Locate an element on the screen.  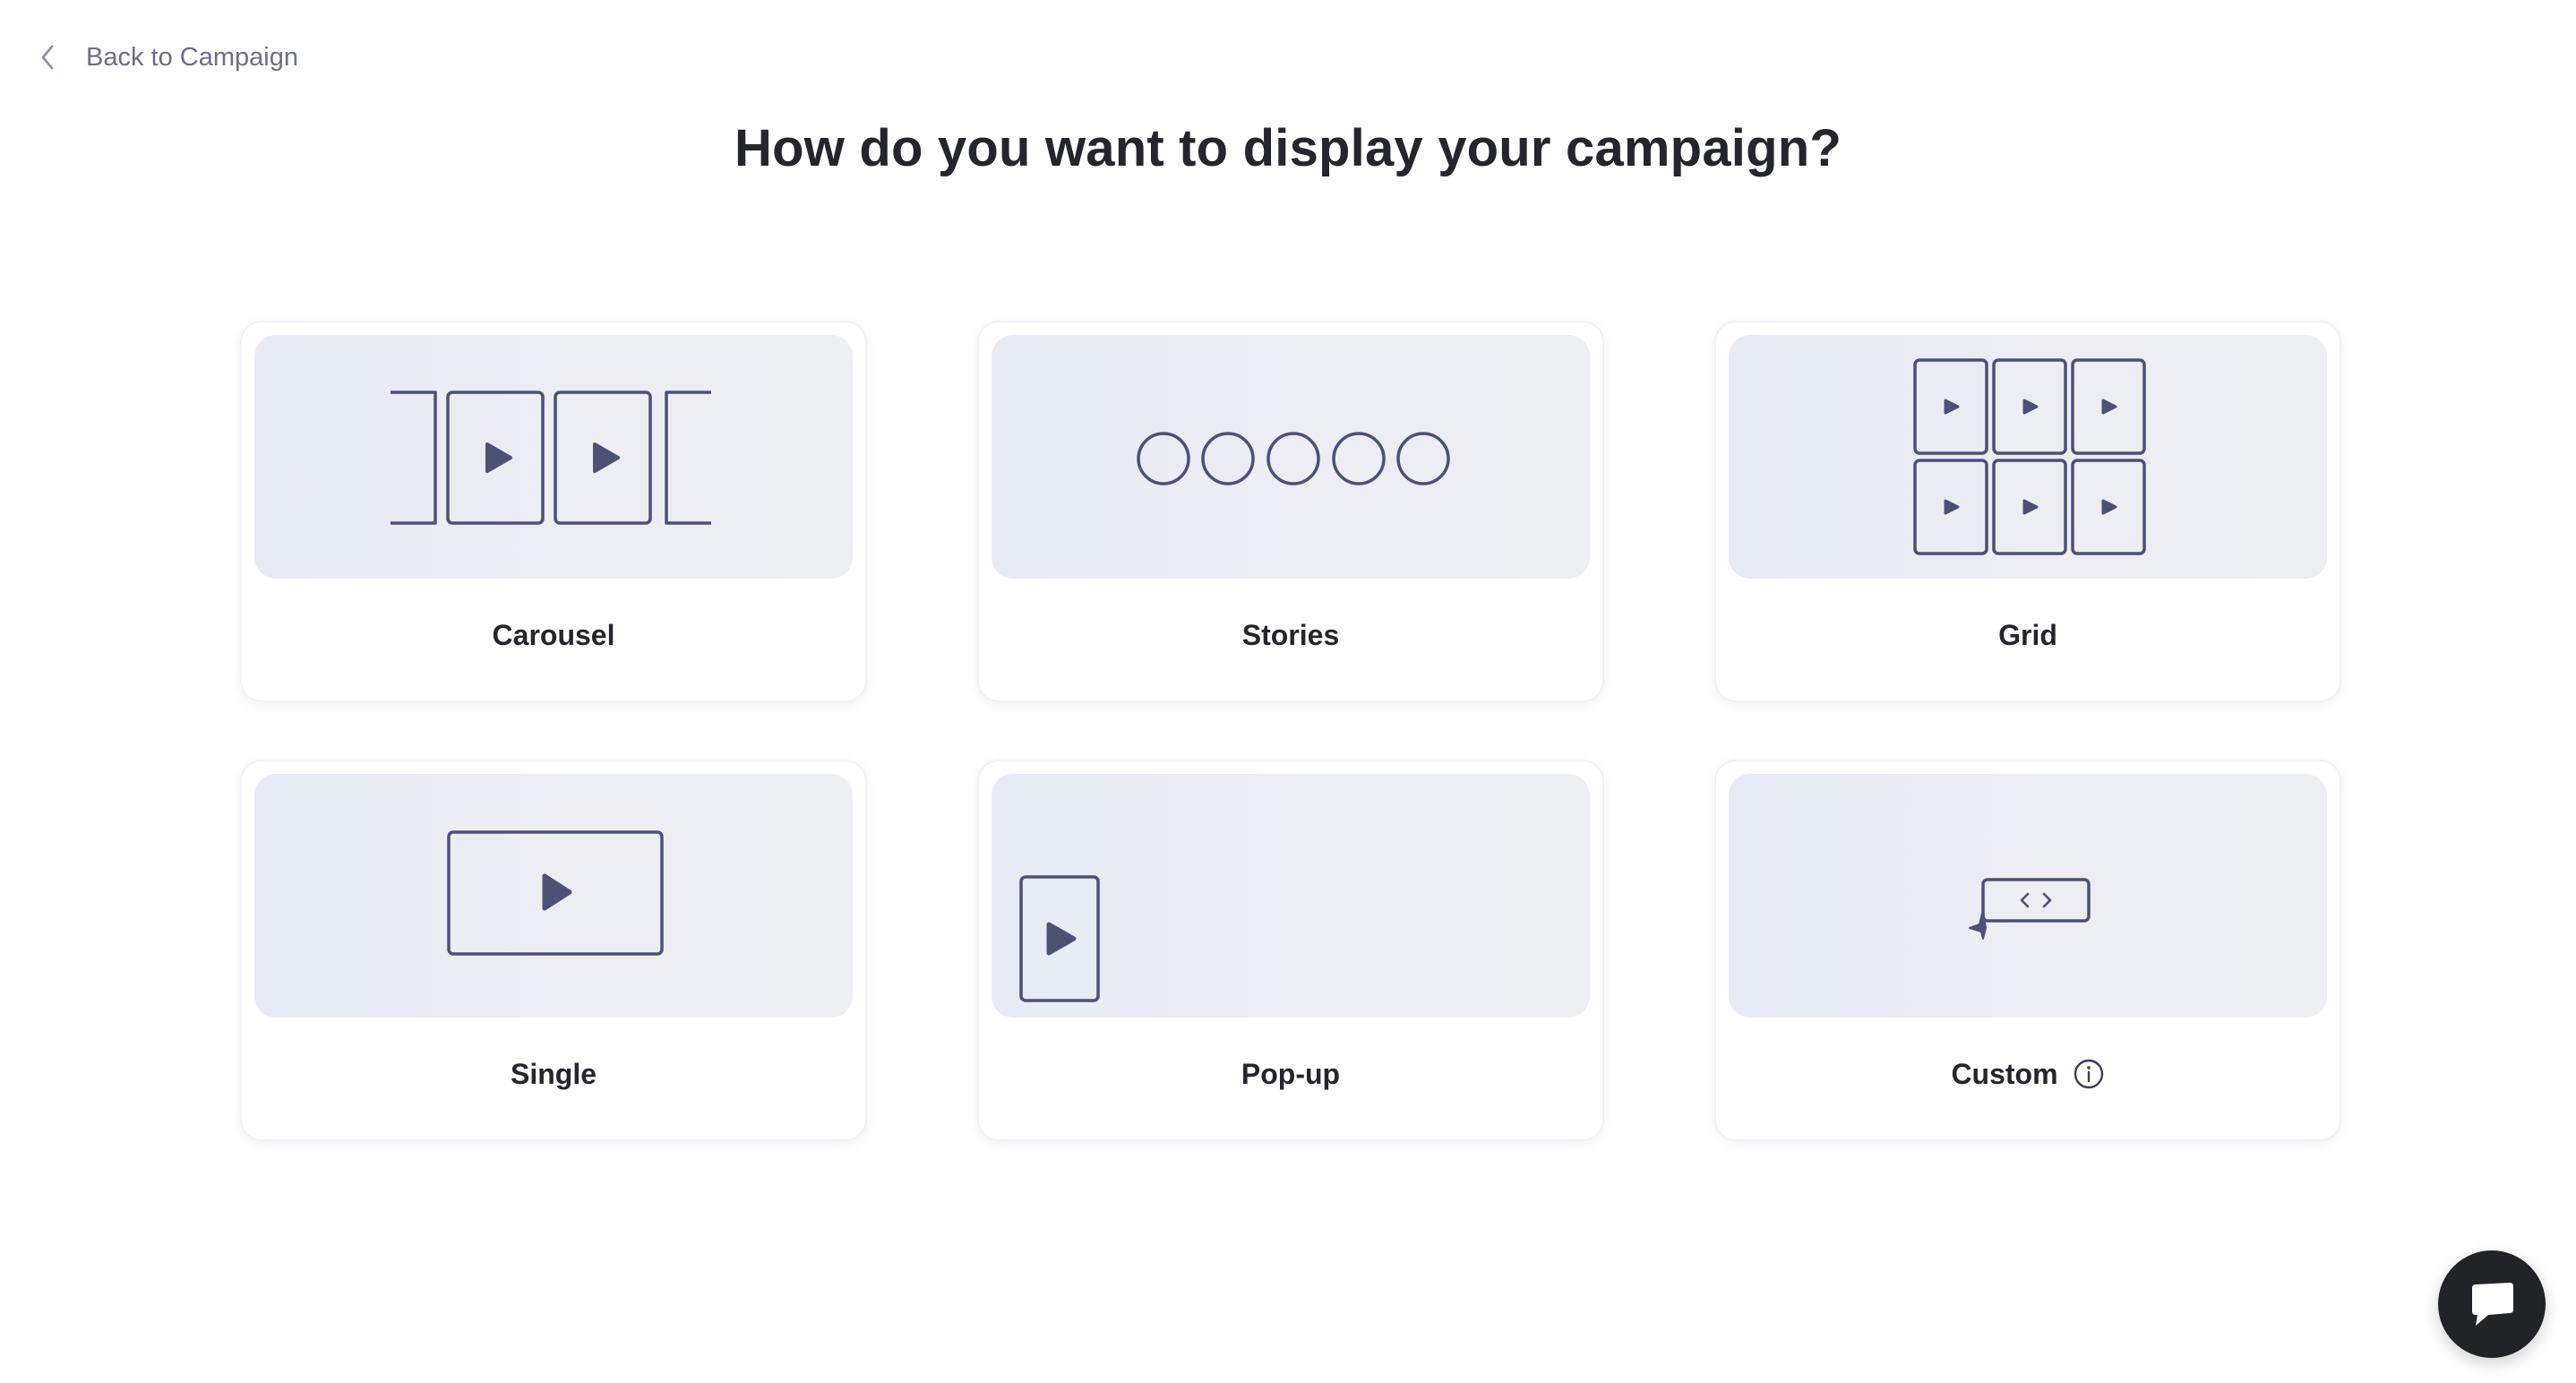
stories-label-row: Stories is located at coordinates (1291, 635).